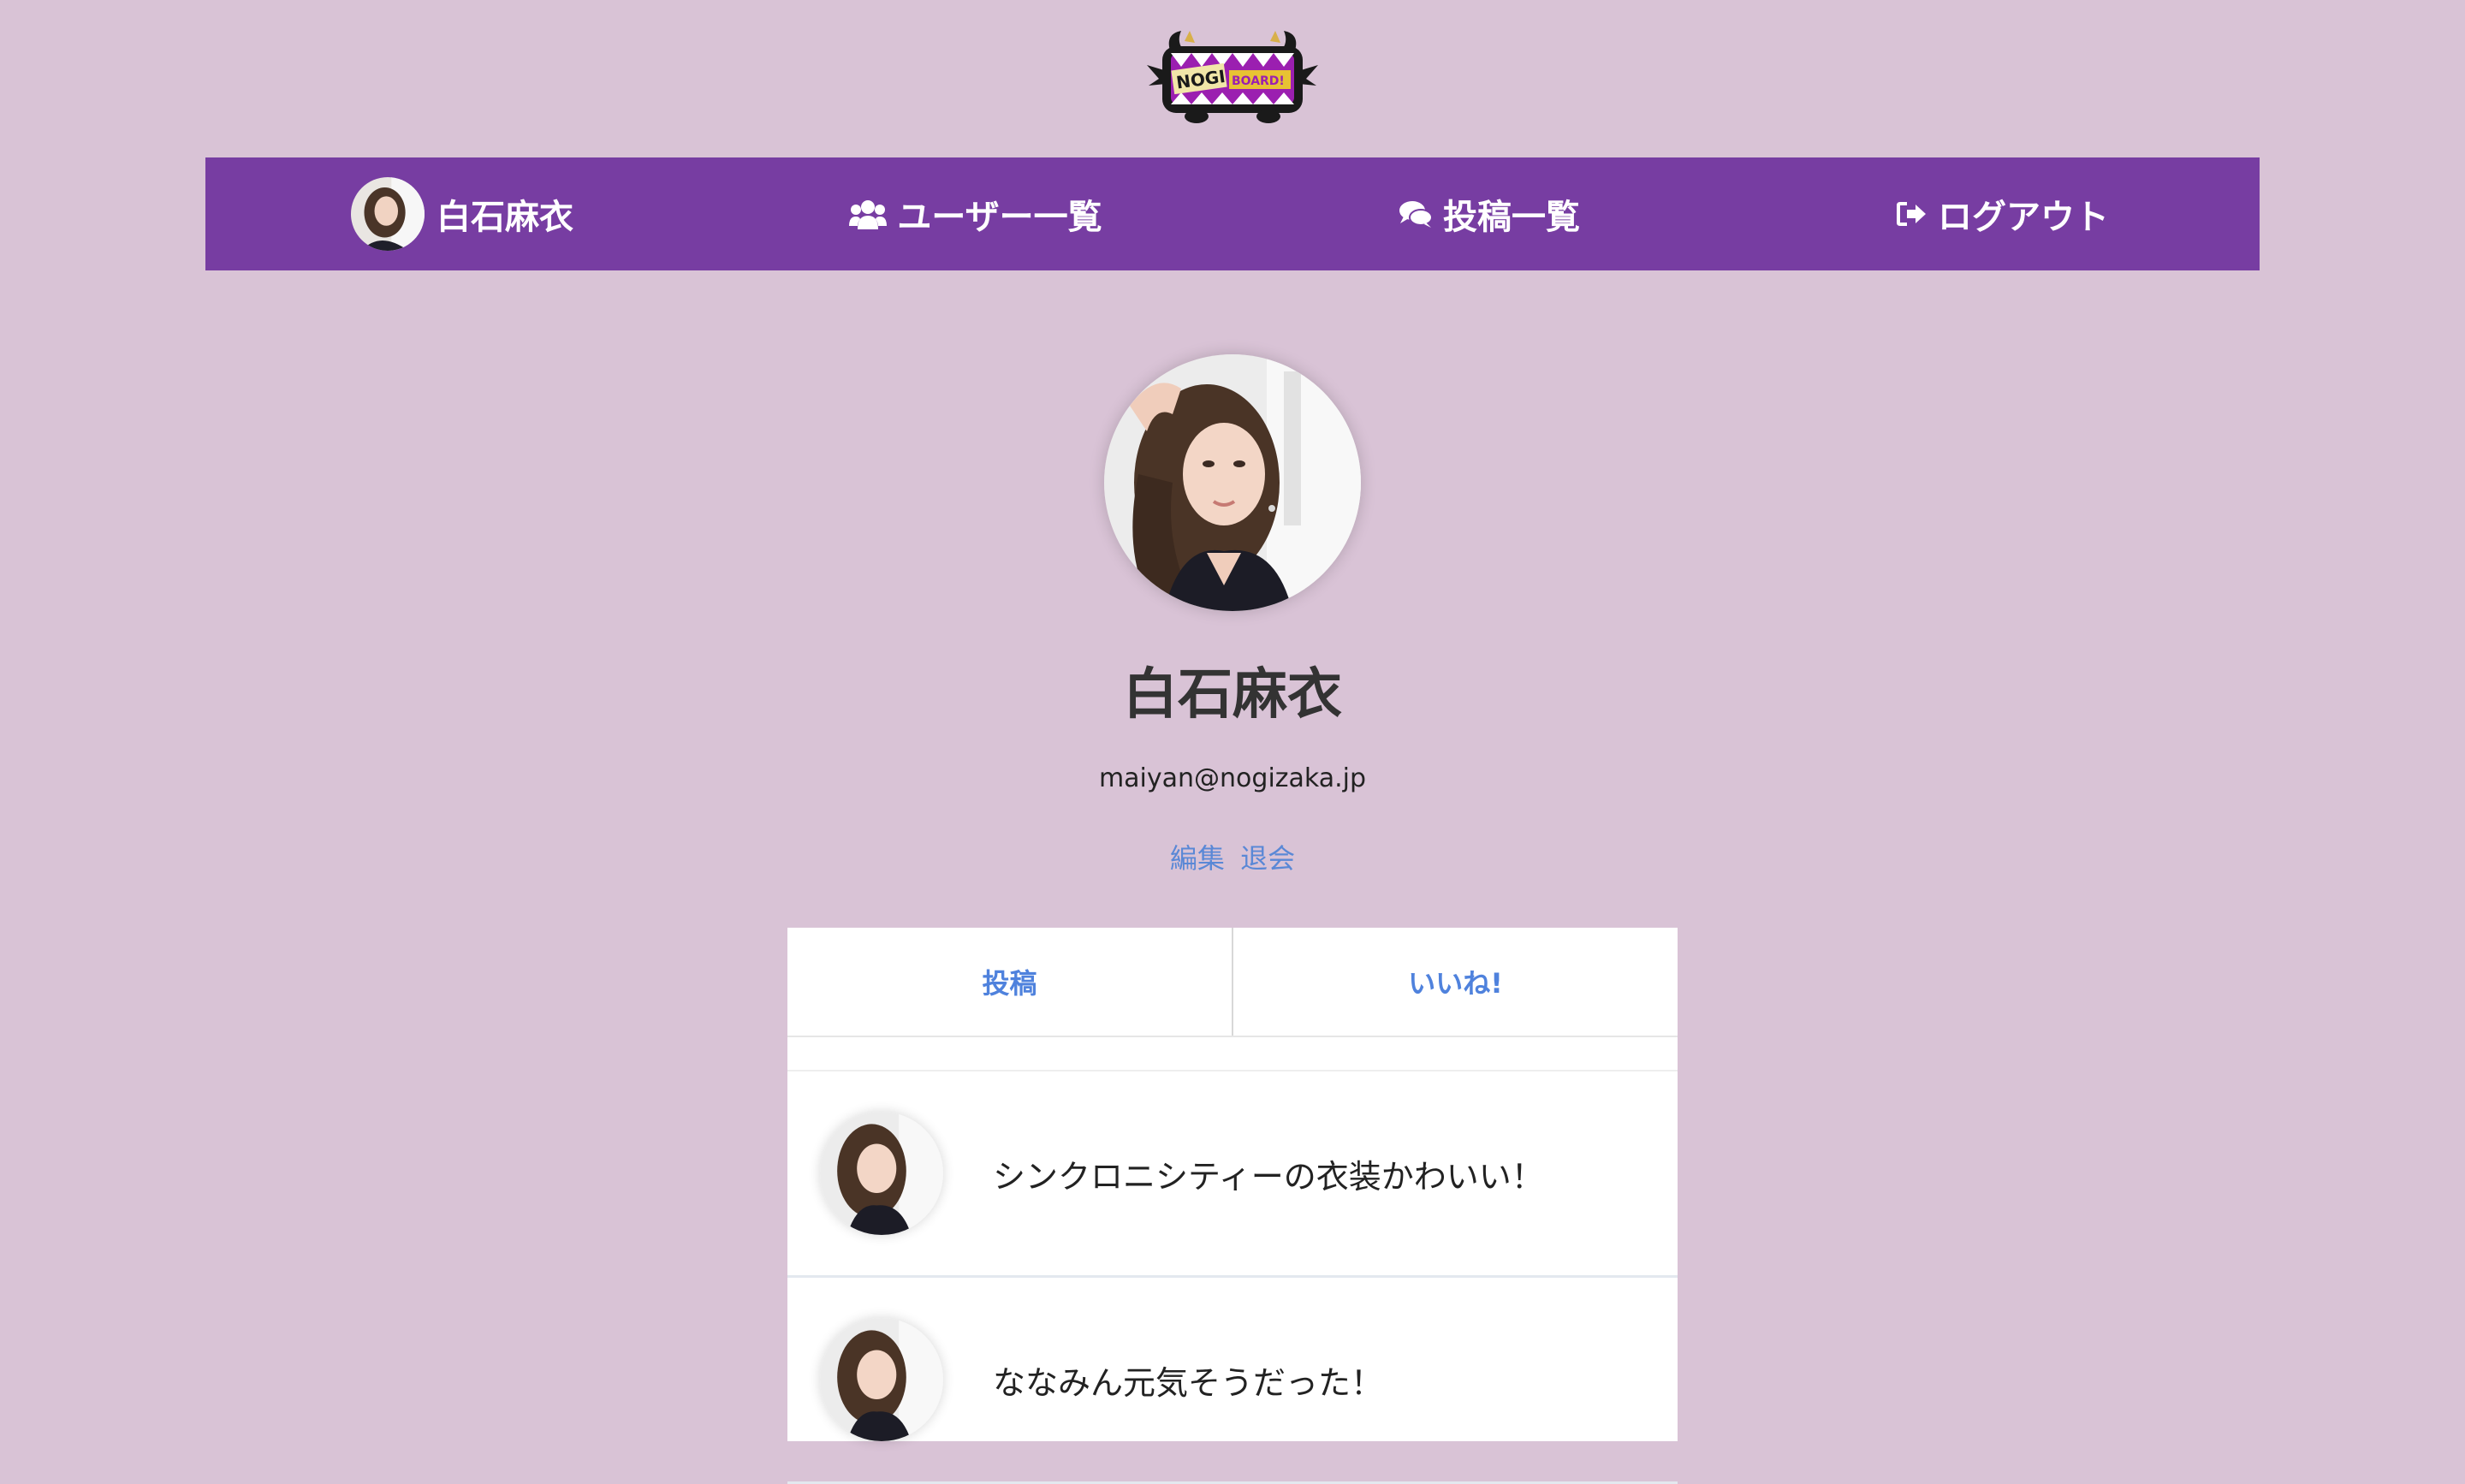 The image size is (2465, 1484). I want to click on nogi-board-logo: NOGI BOARD!, so click(1232, 75).